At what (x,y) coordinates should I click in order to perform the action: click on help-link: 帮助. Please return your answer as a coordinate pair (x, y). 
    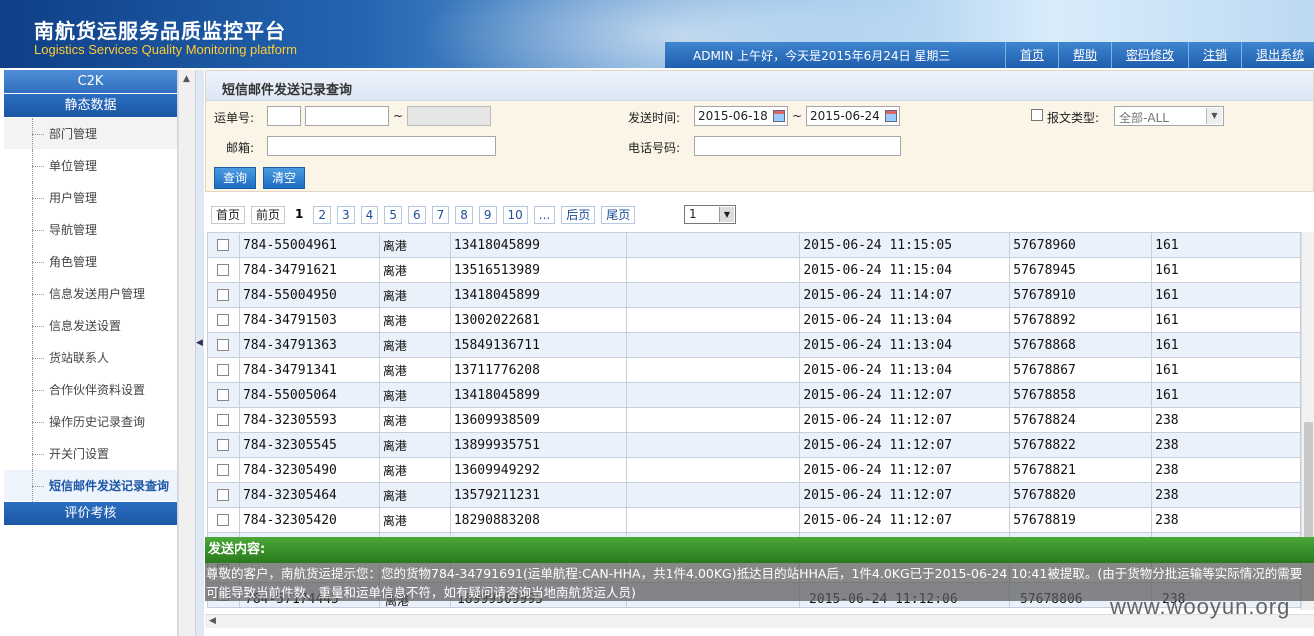
    Looking at the image, I should click on (1084, 55).